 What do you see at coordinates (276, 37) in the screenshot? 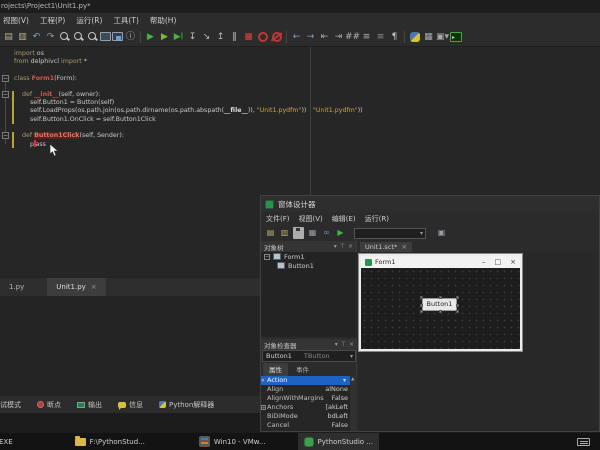
I see `clear-breakpoints-icon` at bounding box center [276, 37].